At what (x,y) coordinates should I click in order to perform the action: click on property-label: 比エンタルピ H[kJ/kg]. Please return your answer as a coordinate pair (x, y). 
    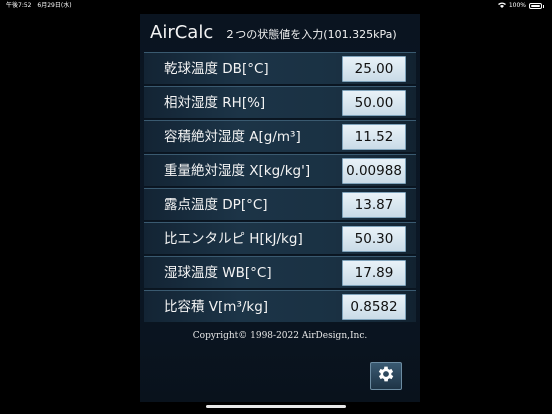
    Looking at the image, I should click on (233, 239).